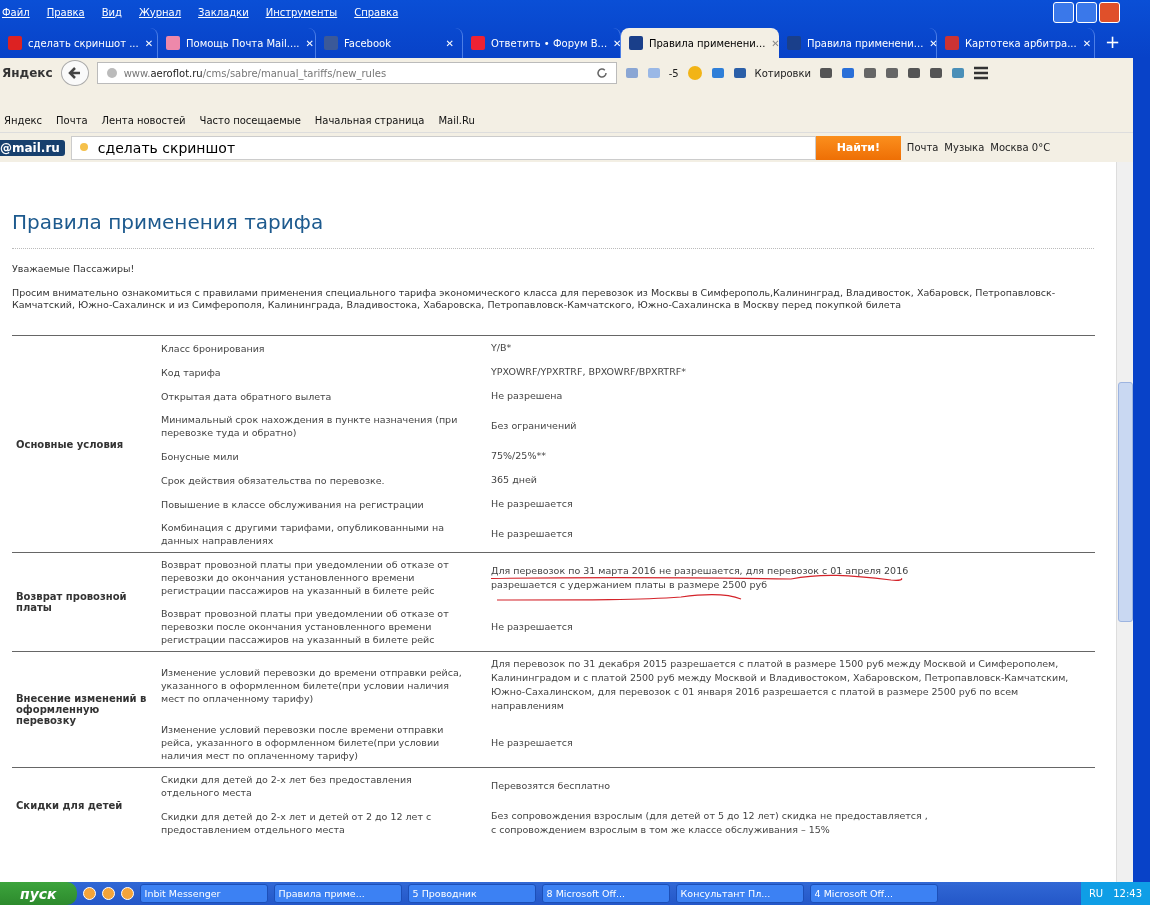 Image resolution: width=1150 pixels, height=920 pixels. What do you see at coordinates (111, 12) in the screenshot?
I see `menu-item: Вид` at bounding box center [111, 12].